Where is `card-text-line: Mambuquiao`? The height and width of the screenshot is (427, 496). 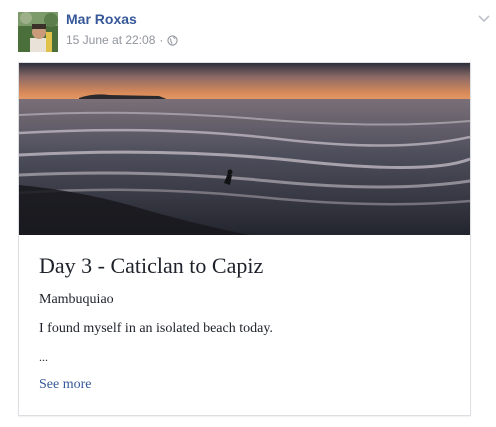
card-text-line: Mambuquiao is located at coordinates (76, 299).